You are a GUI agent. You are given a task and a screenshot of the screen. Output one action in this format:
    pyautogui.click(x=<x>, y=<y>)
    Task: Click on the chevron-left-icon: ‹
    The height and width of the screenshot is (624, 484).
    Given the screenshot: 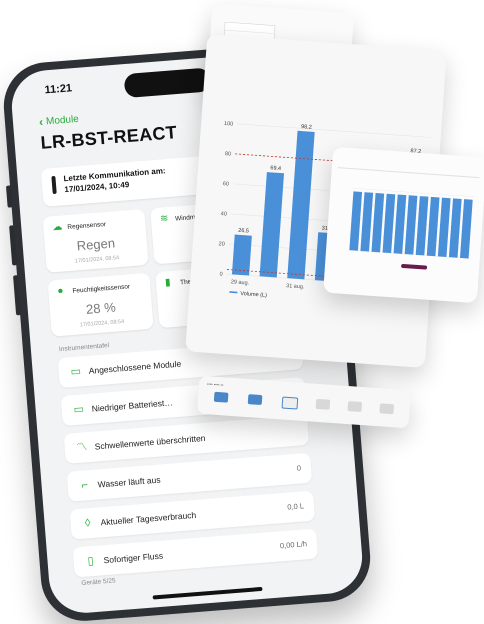 What is the action you would take?
    pyautogui.click(x=41, y=121)
    